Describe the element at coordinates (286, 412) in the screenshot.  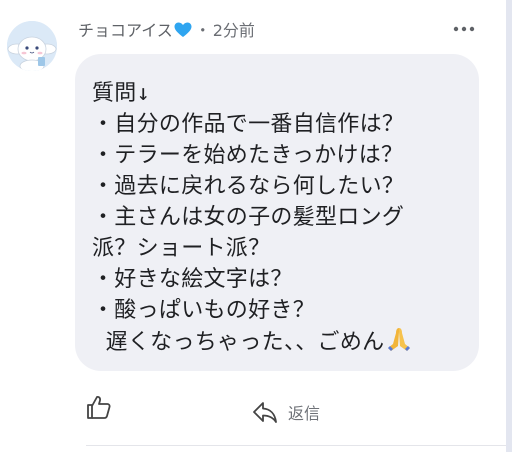
I see `reply-button: 返信` at that location.